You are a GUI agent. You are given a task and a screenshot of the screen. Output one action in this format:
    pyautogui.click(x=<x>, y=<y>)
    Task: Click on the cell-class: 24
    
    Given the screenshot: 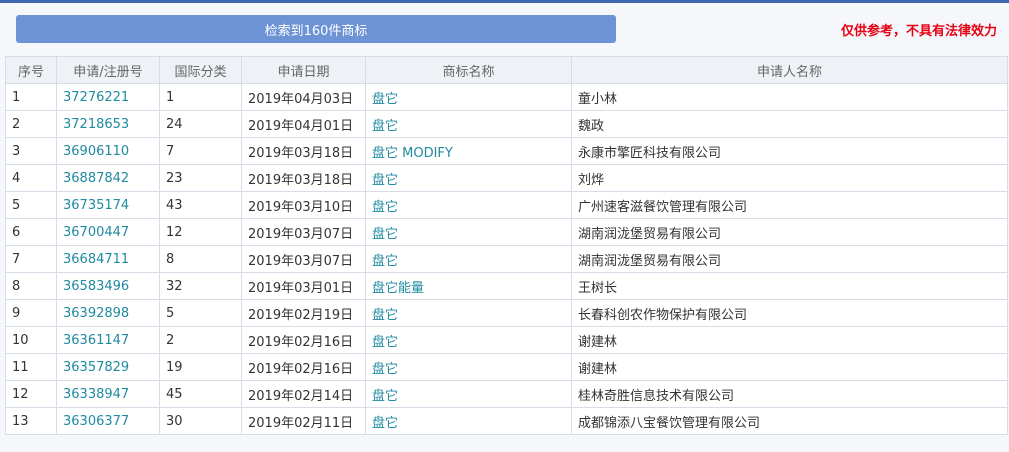 What is the action you would take?
    pyautogui.click(x=200, y=124)
    